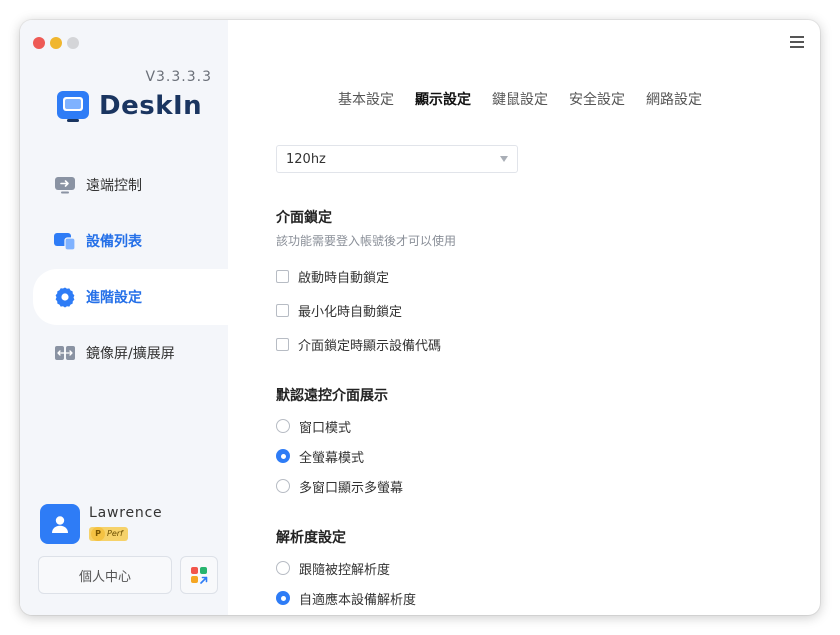 The width and height of the screenshot is (840, 635). Describe the element at coordinates (101, 524) in the screenshot. I see `user-info: Lawrence P Perf` at that location.